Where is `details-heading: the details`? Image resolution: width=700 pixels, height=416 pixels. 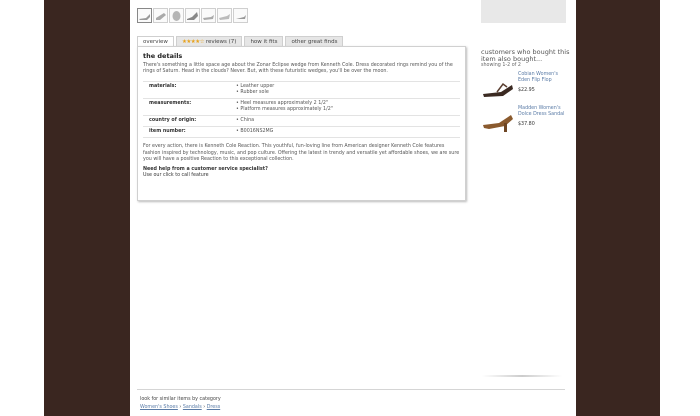 details-heading: the details is located at coordinates (163, 56).